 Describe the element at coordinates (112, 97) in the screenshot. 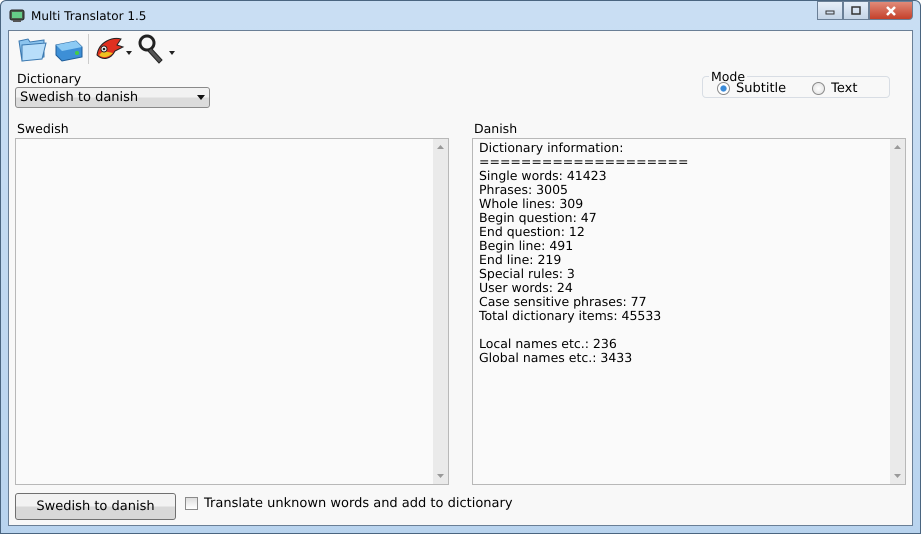

I see `dictionary-dropdown: Swedish to danish` at that location.